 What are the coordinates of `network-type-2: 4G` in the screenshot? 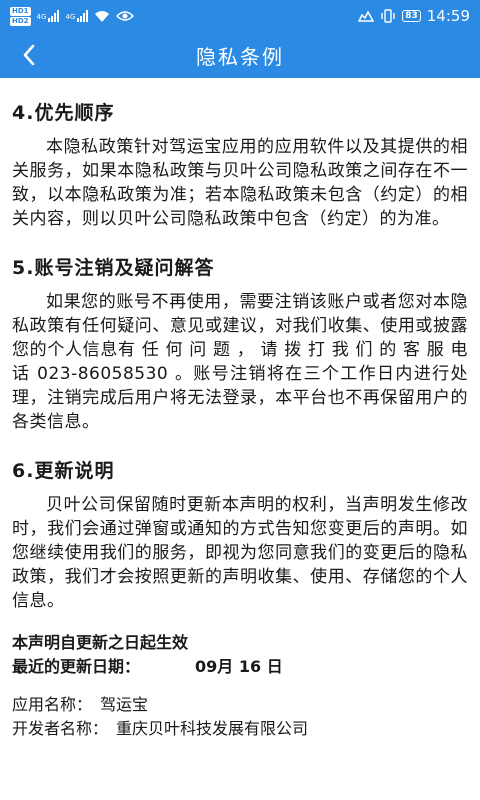 It's located at (70, 16).